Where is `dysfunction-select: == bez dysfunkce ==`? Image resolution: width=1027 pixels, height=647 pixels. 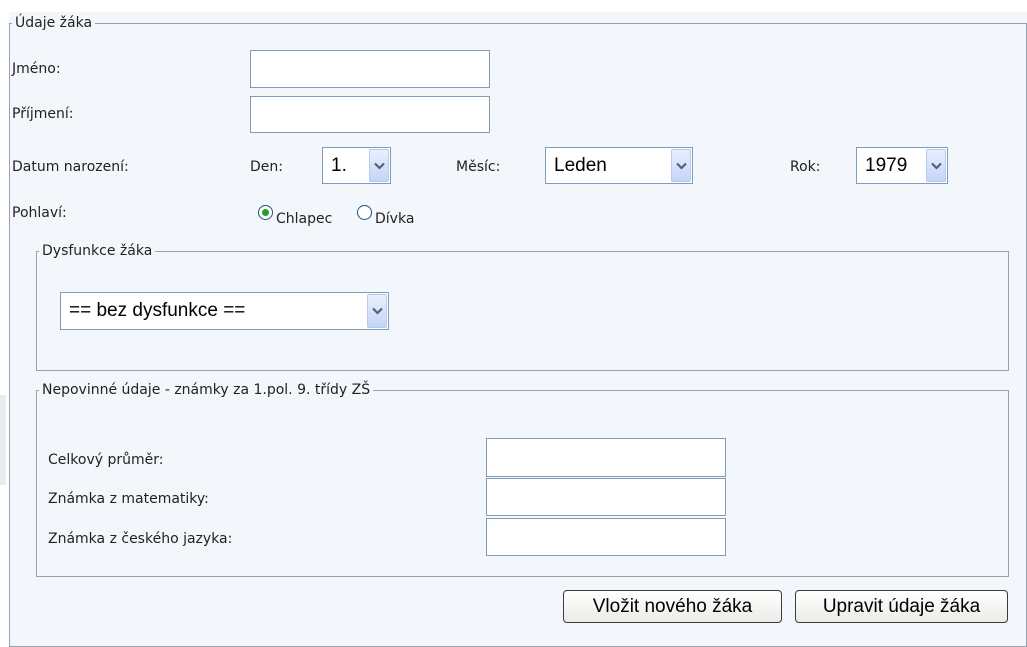 dysfunction-select: == bez dysfunkce == is located at coordinates (224, 311).